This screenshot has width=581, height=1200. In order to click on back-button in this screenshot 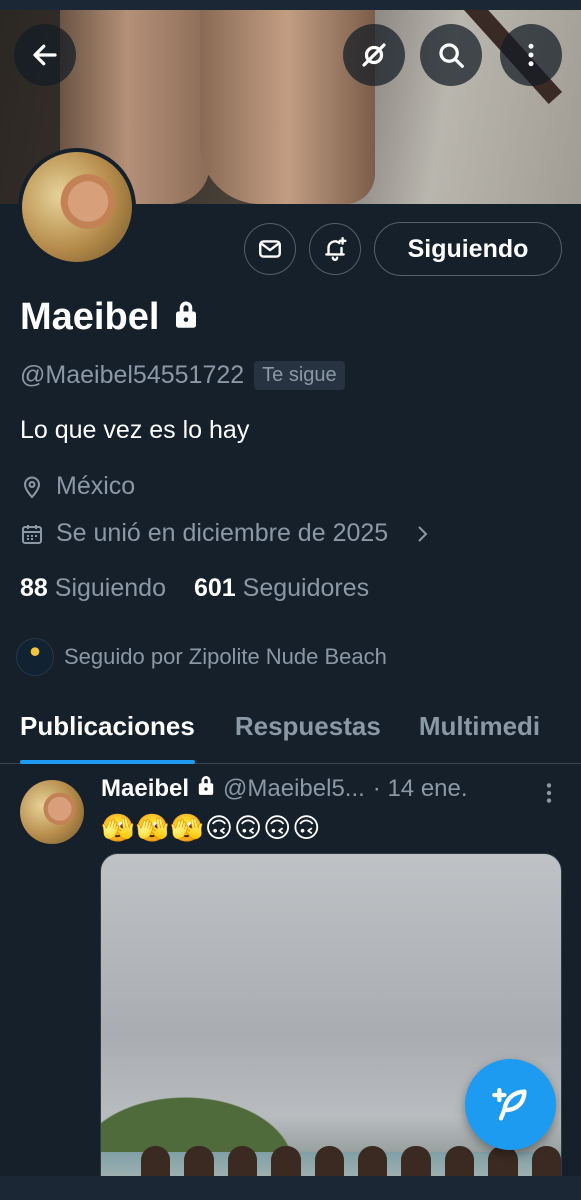, I will do `click(45, 55)`.